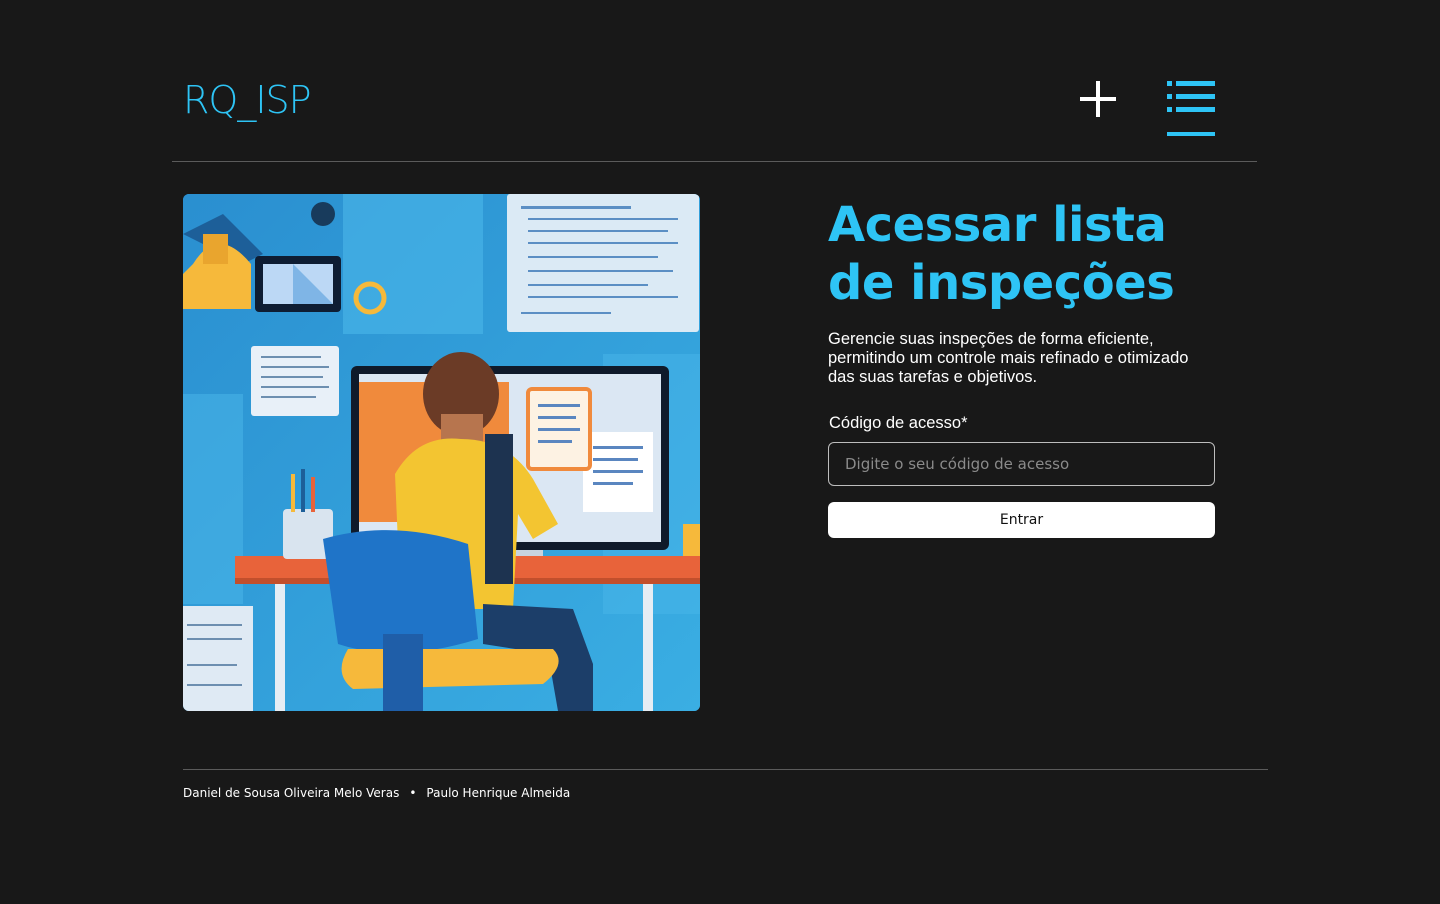  What do you see at coordinates (291, 793) in the screenshot?
I see `author-name: Daniel de Sousa Oliveira Melo Veras` at bounding box center [291, 793].